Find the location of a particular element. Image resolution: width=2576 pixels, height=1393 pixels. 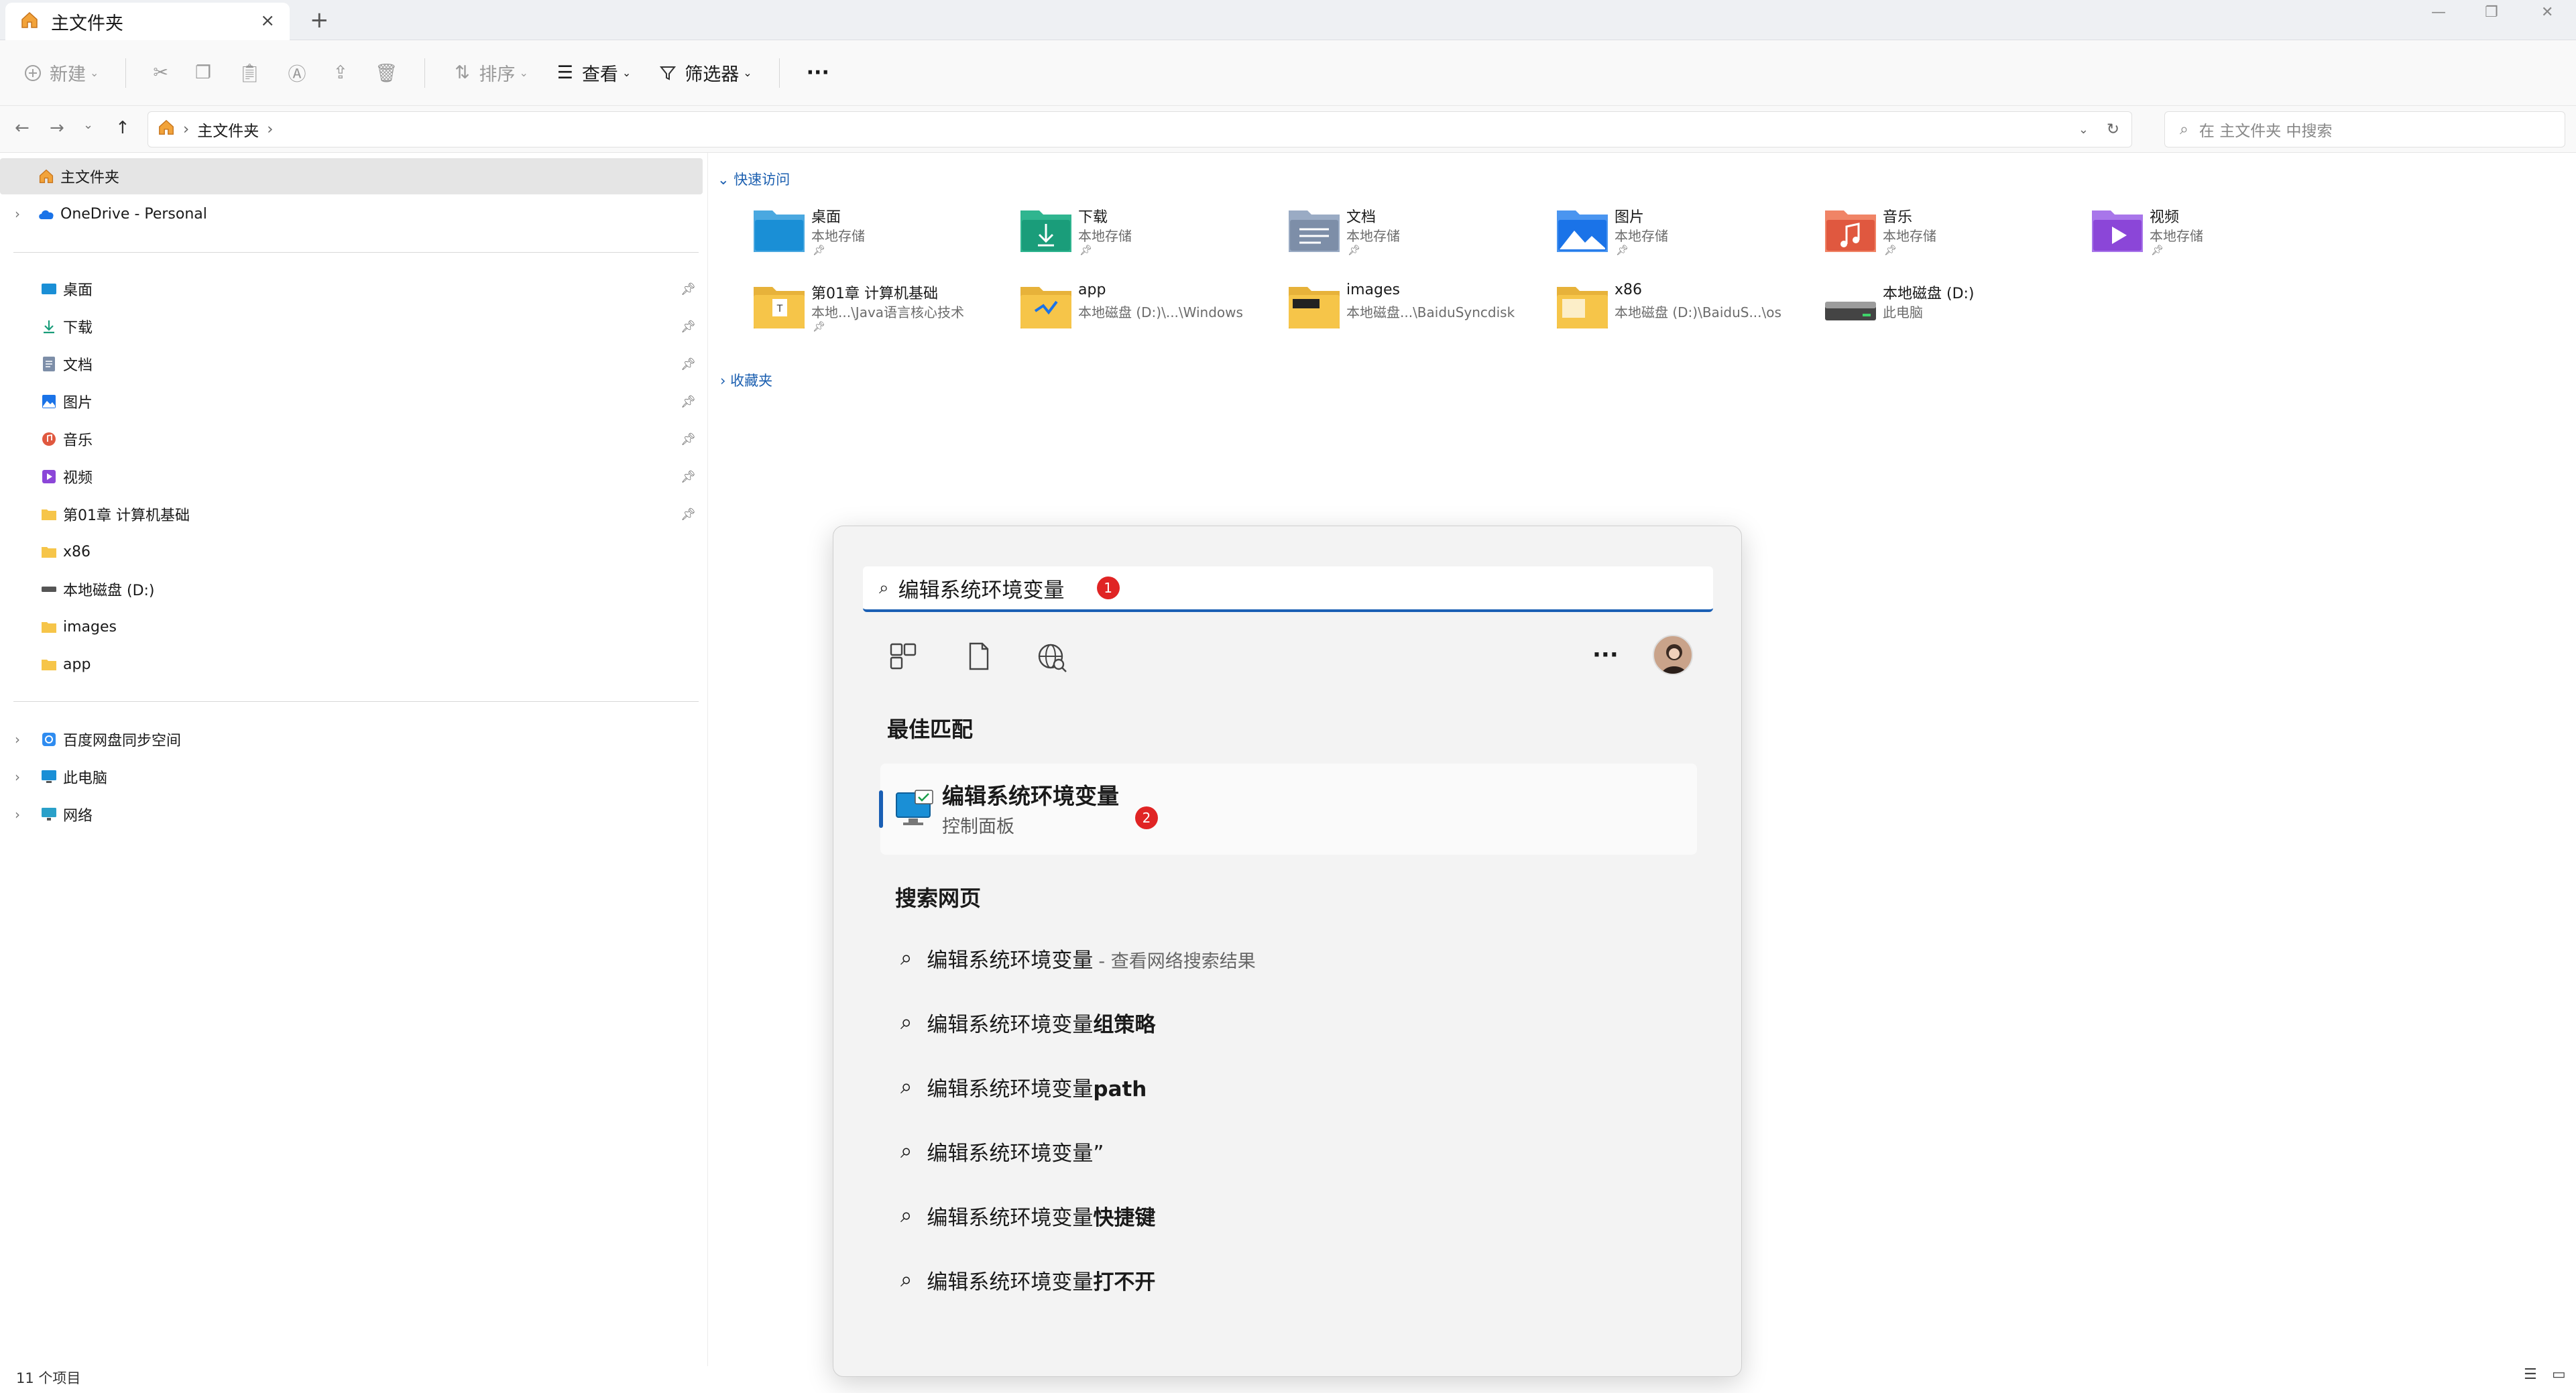

up-arrow-icon: ↑ is located at coordinates (122, 128).